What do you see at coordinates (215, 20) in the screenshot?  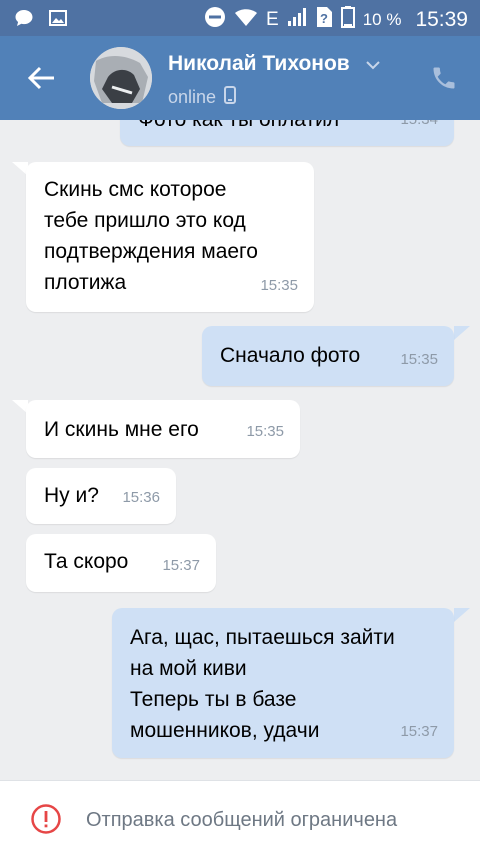 I see `do-not-disturb-icon` at bounding box center [215, 20].